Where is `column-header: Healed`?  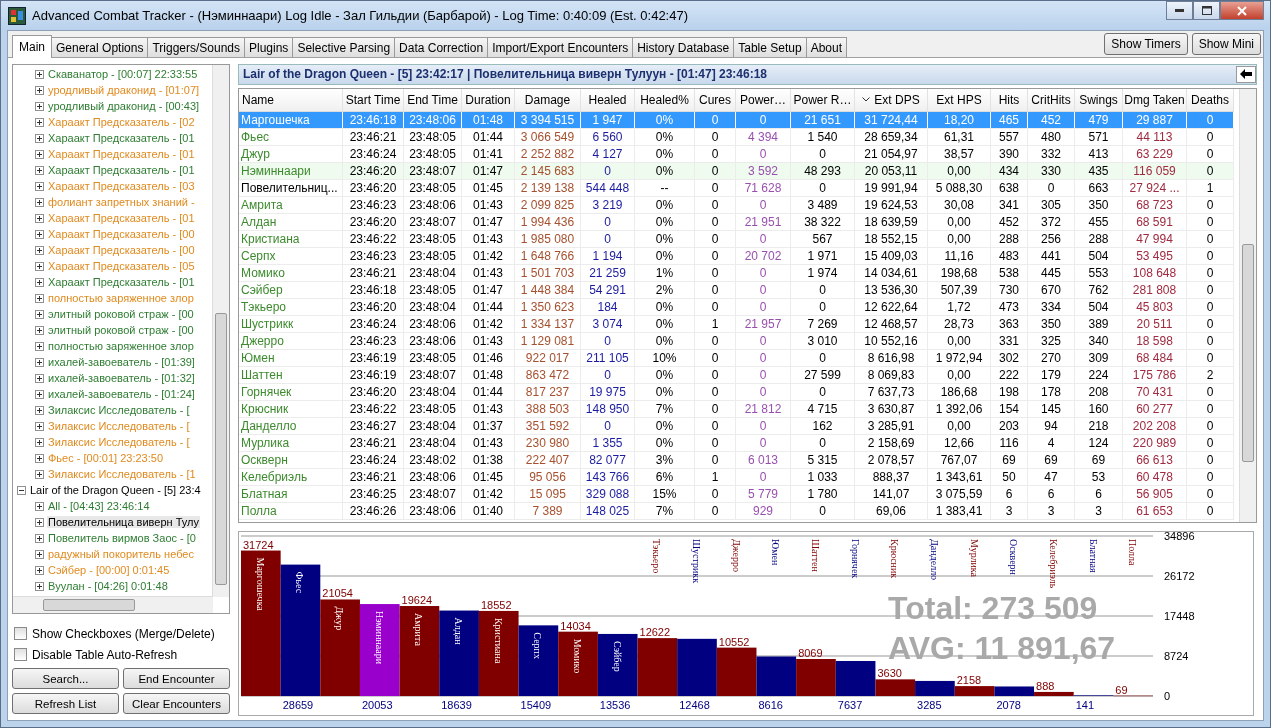 column-header: Healed is located at coordinates (608, 99).